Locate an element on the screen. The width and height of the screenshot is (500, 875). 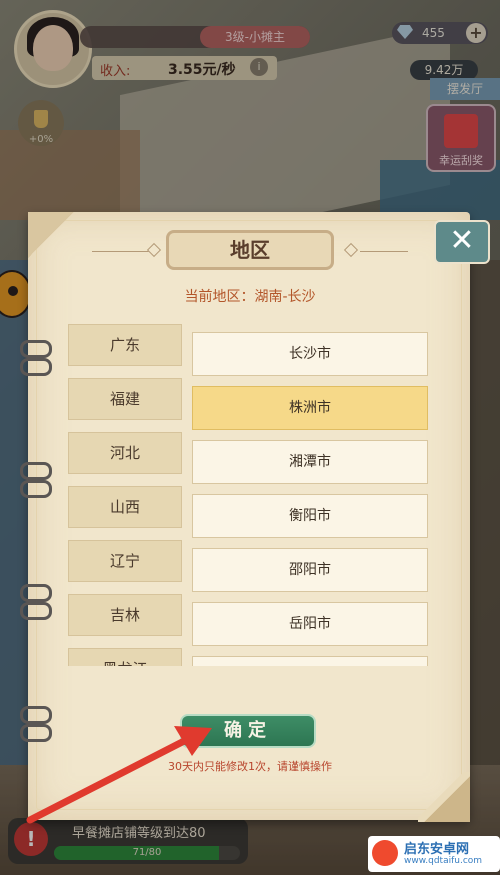
city-item: 岳阳市 is located at coordinates (310, 624).